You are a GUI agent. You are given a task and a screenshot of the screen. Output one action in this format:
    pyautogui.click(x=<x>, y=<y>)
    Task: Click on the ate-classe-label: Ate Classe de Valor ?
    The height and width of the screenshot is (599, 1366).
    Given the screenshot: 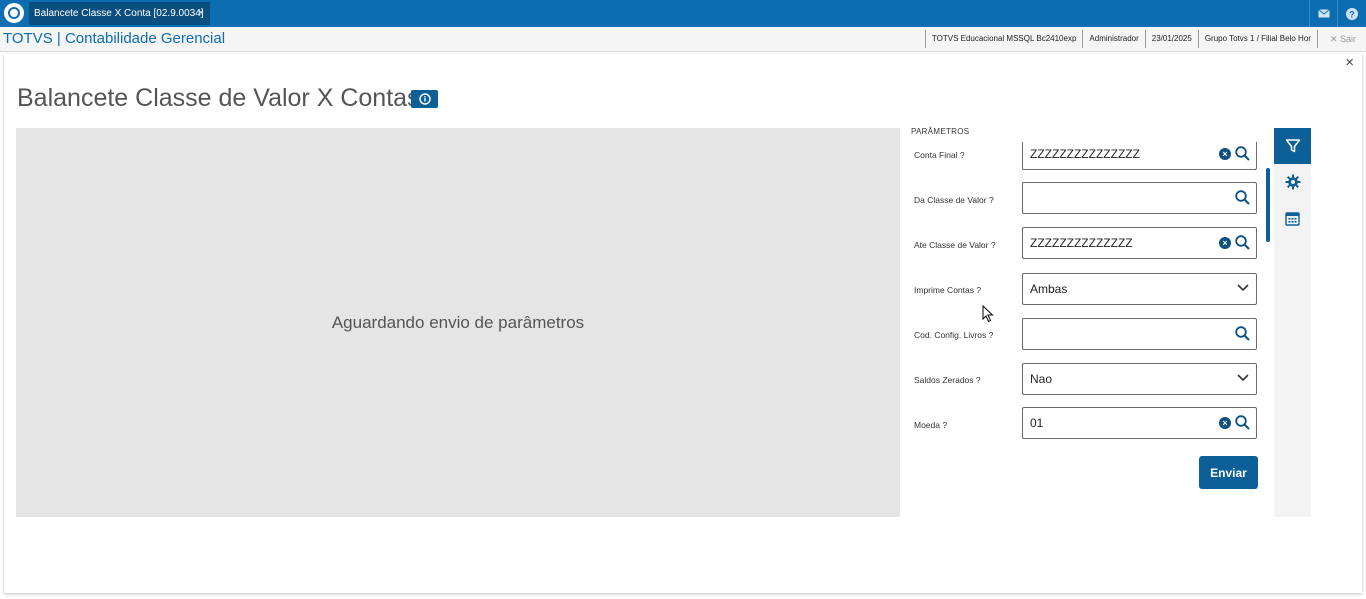 What is the action you would take?
    pyautogui.click(x=955, y=245)
    